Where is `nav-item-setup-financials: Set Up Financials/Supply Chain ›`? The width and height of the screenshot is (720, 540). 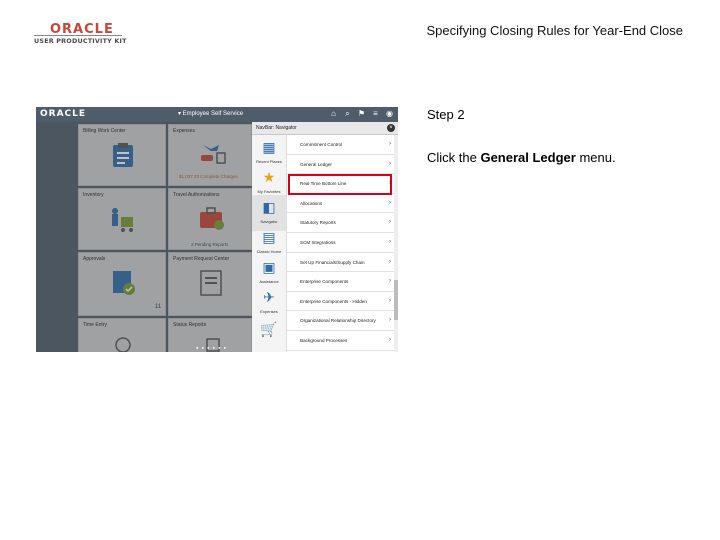
nav-item-setup-financials: Set Up Financials/Supply Chain › is located at coordinates (340, 263).